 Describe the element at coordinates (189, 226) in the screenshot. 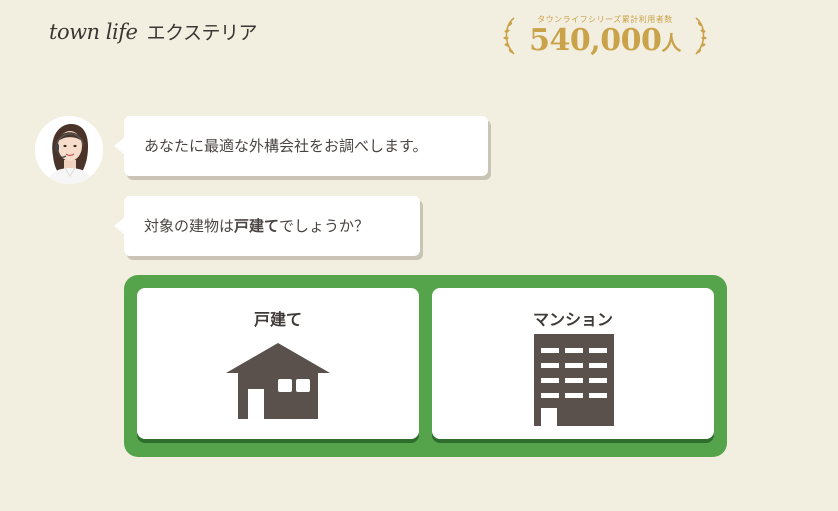

I see `chat-message-2-prefix: 対象の建物は` at that location.